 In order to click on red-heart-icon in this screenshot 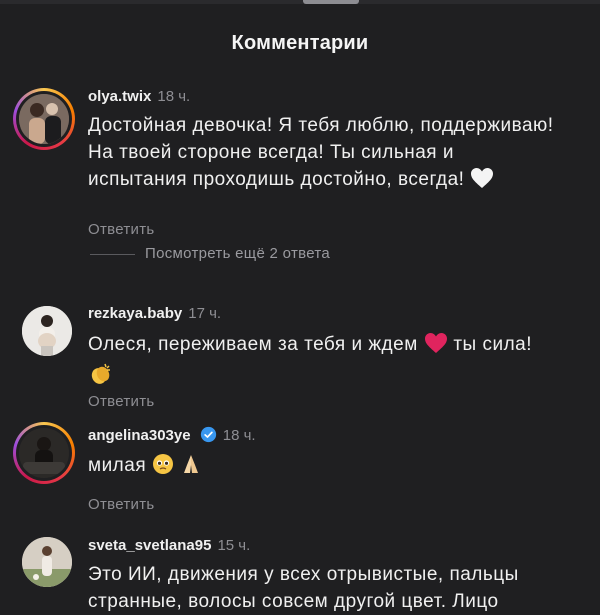, I will do `click(436, 347)`.